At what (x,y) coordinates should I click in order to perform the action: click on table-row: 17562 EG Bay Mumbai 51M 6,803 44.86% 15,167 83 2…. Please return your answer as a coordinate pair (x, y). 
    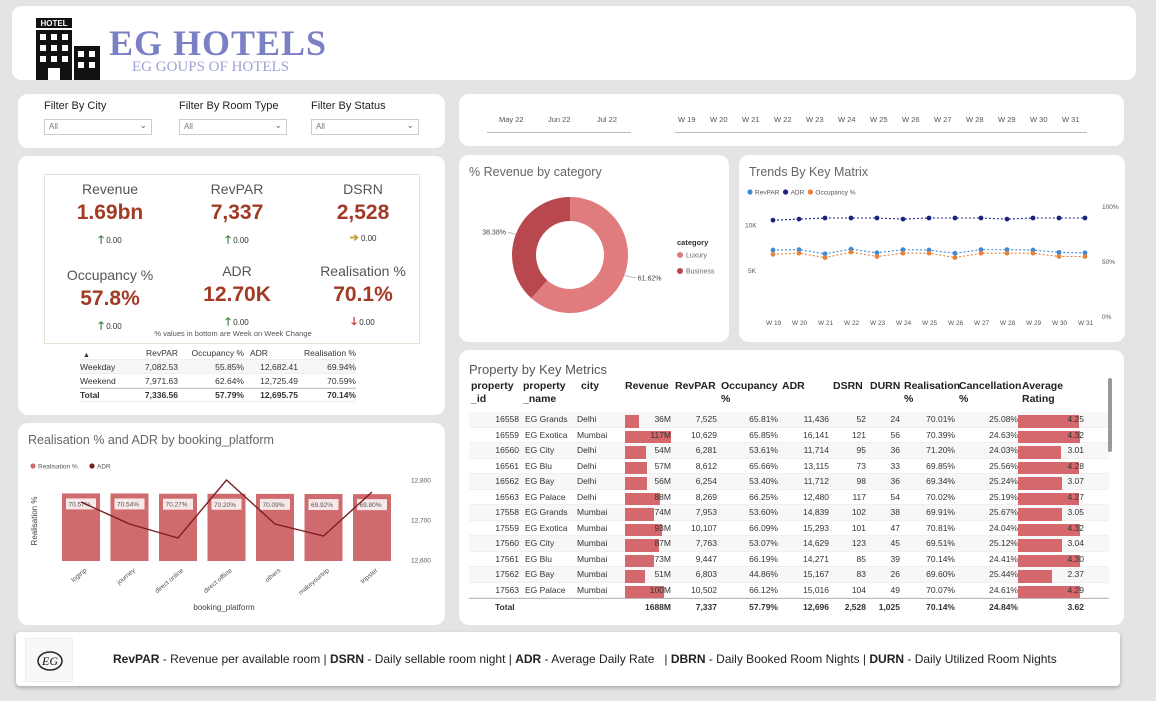
    Looking at the image, I should click on (789, 575).